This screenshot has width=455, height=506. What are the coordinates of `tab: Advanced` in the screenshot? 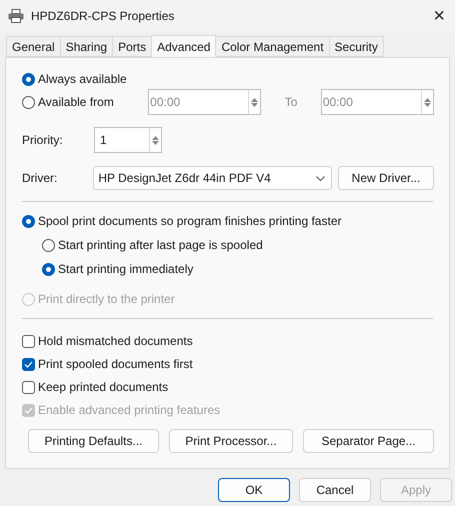 It's located at (183, 46).